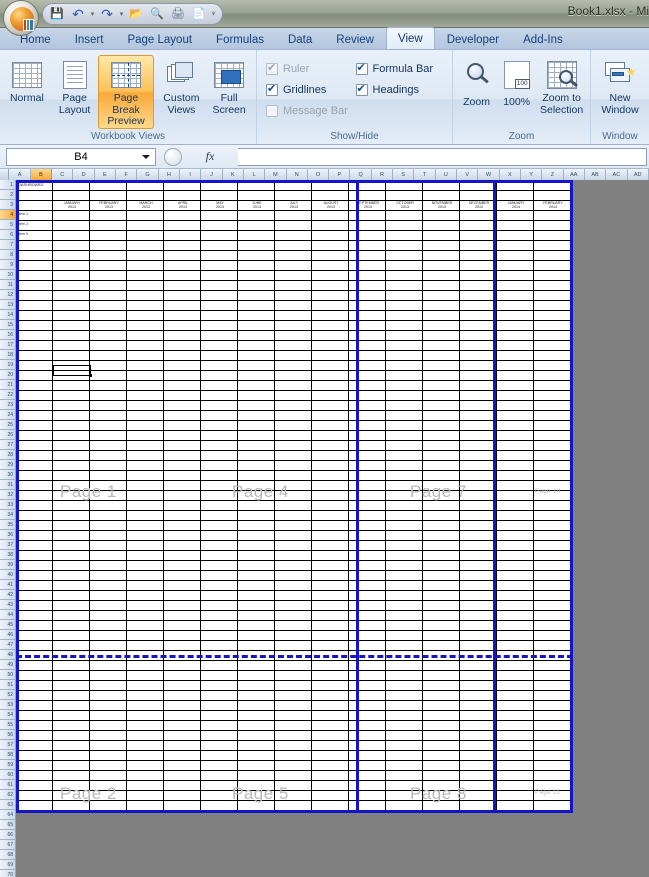 The image size is (649, 877). What do you see at coordinates (8, 525) in the screenshot?
I see `row-header-35: 35` at bounding box center [8, 525].